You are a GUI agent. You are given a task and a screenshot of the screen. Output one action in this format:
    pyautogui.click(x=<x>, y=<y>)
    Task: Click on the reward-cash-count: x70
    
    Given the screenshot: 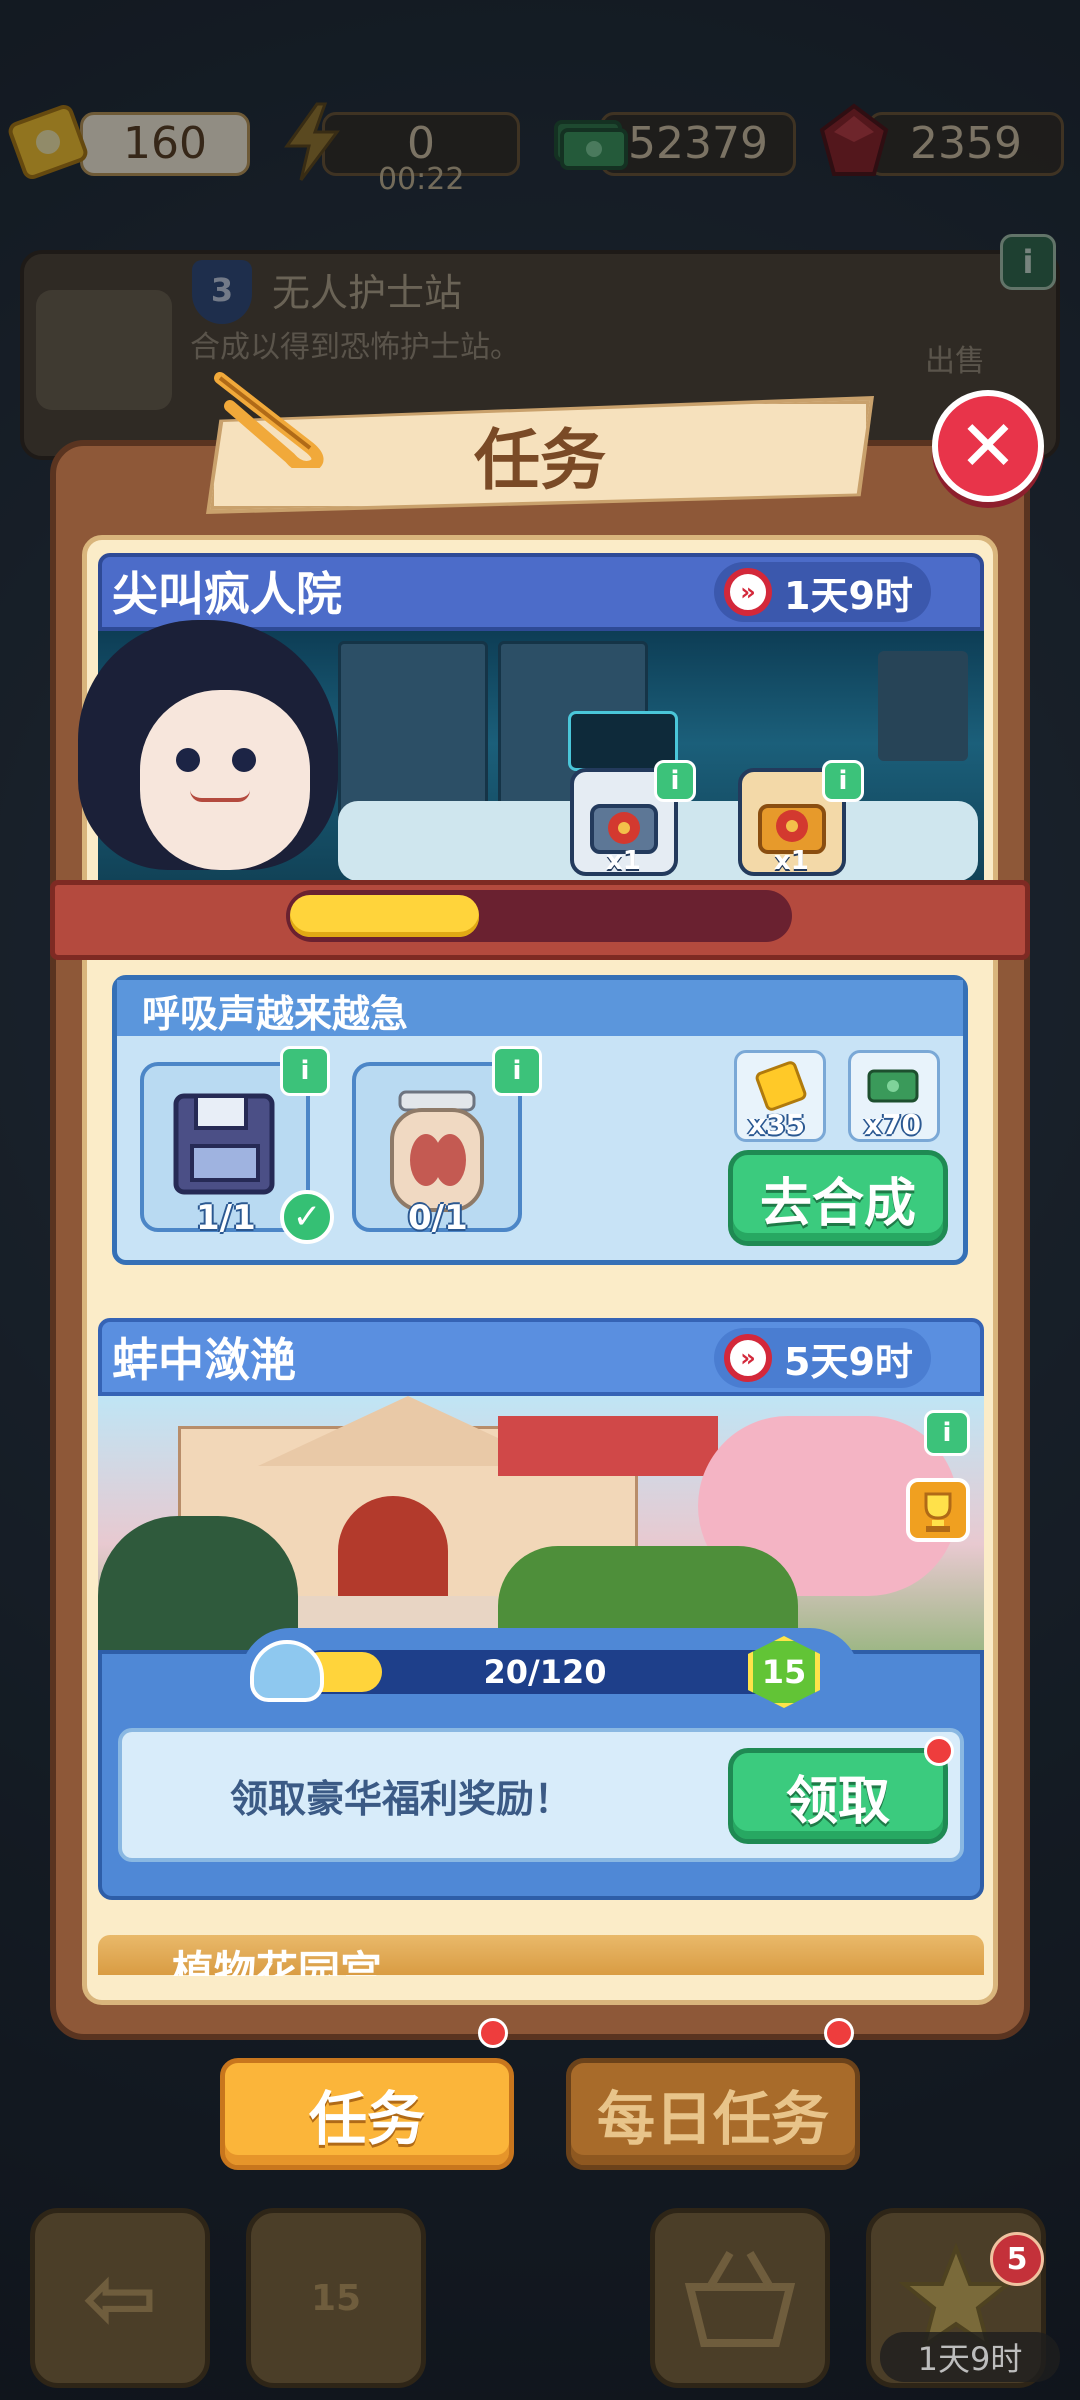 What is the action you would take?
    pyautogui.click(x=893, y=1124)
    